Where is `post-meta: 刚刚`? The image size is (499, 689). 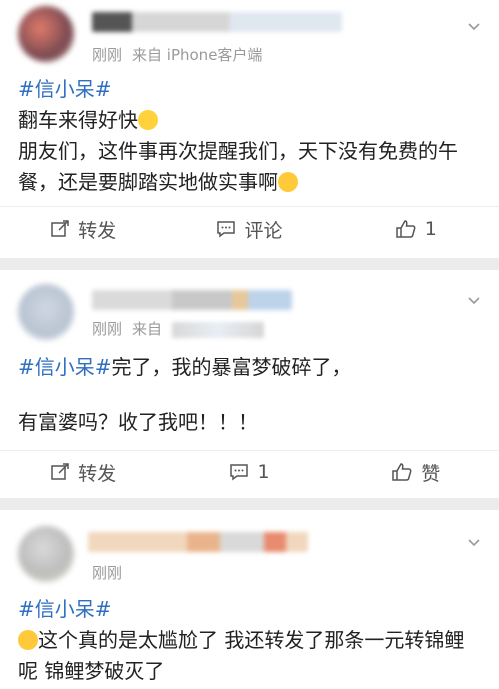 post-meta: 刚刚 is located at coordinates (112, 572).